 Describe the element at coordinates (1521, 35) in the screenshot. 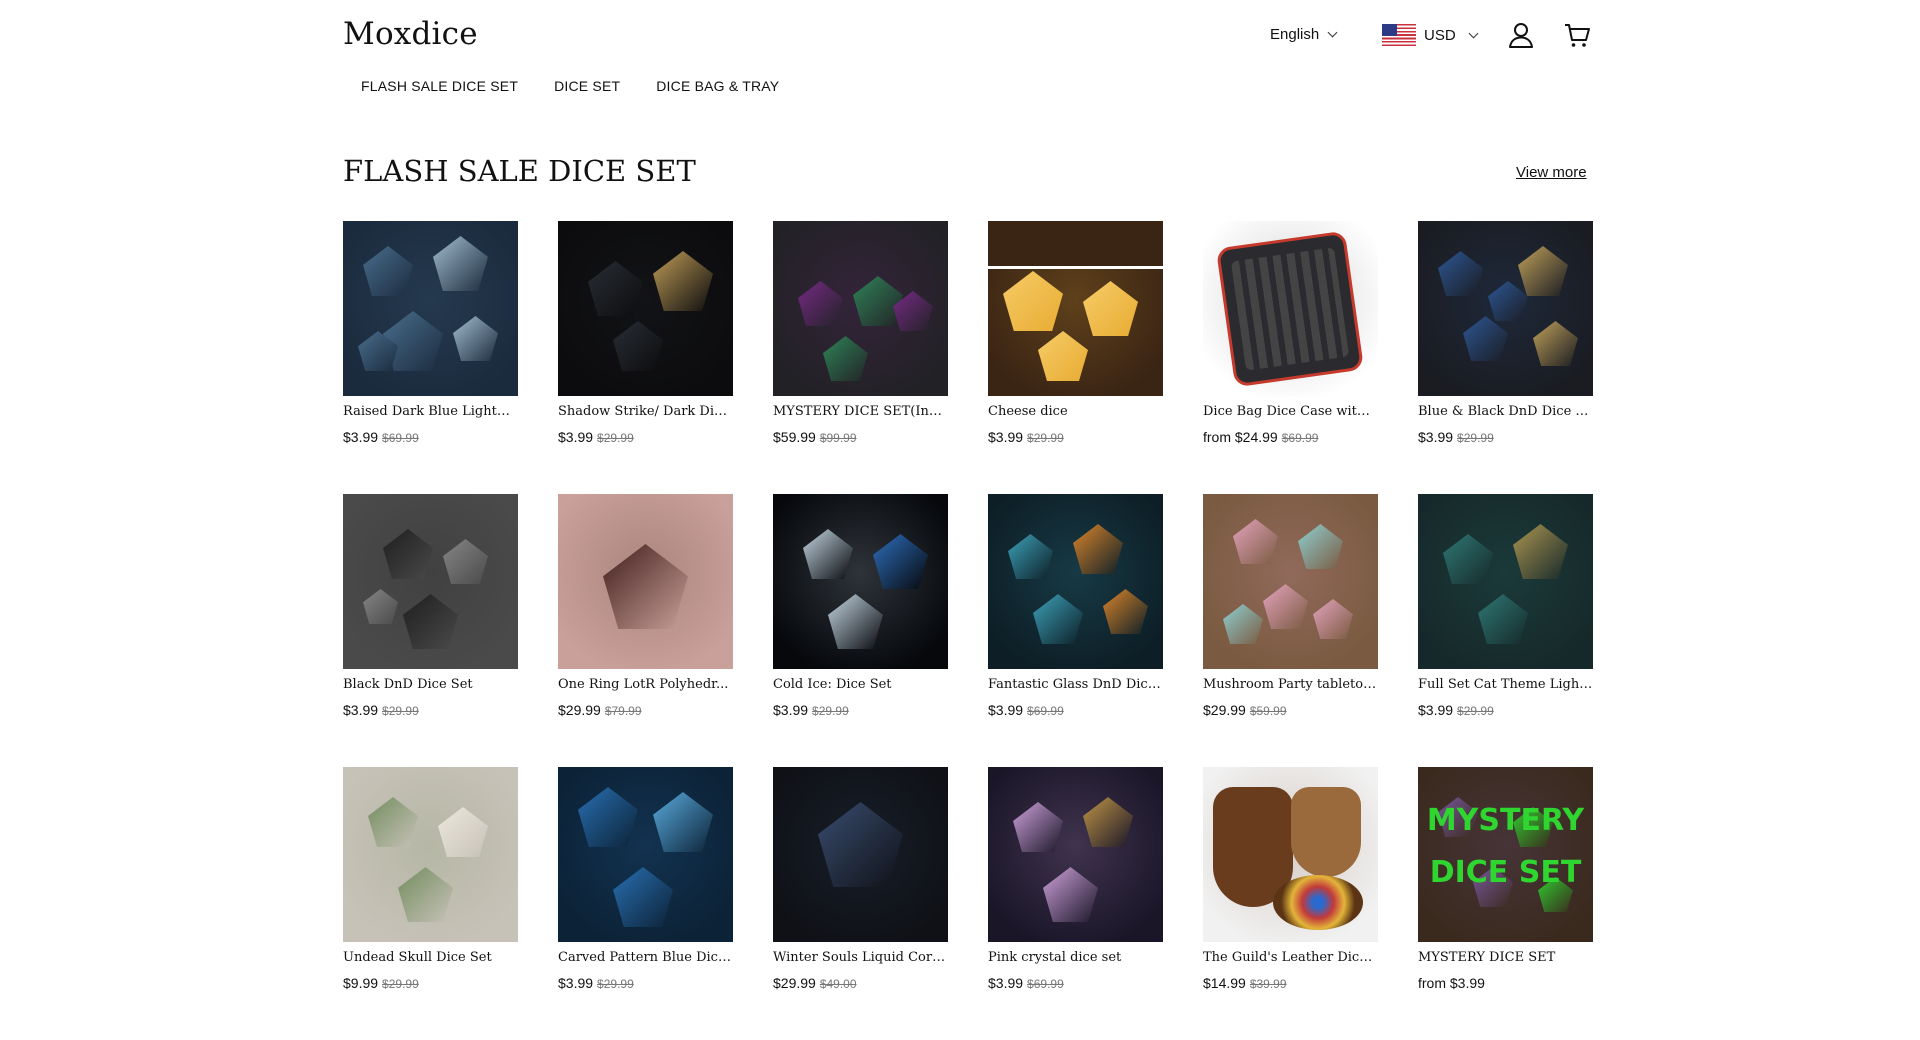

I see `account-button` at that location.